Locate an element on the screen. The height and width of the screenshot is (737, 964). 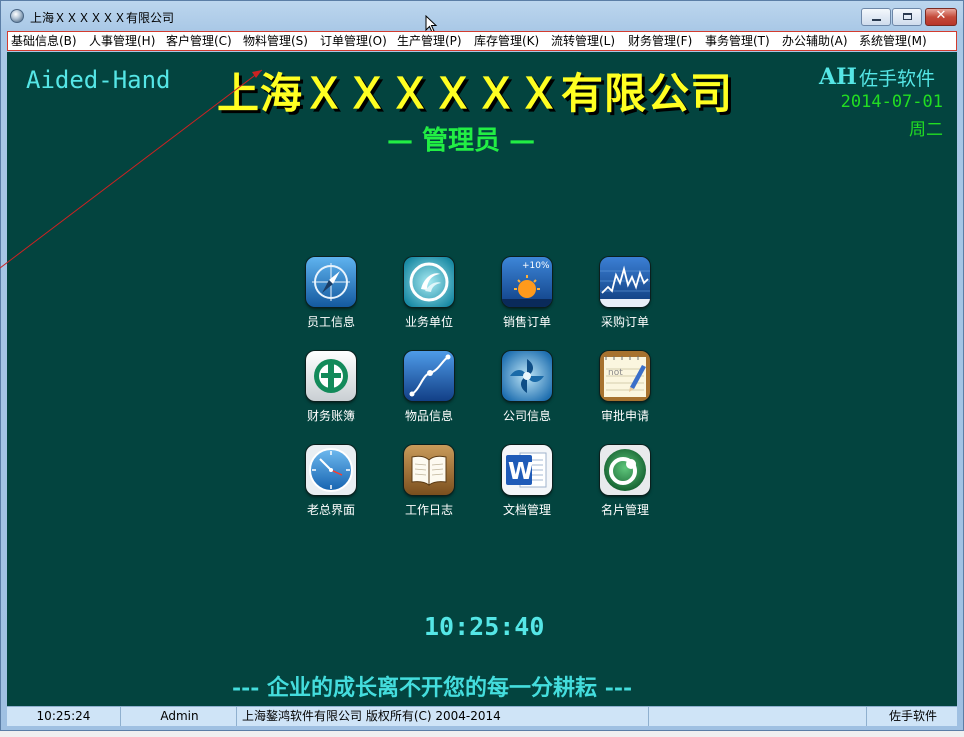
weather-icon: +10% is located at coordinates (527, 282).